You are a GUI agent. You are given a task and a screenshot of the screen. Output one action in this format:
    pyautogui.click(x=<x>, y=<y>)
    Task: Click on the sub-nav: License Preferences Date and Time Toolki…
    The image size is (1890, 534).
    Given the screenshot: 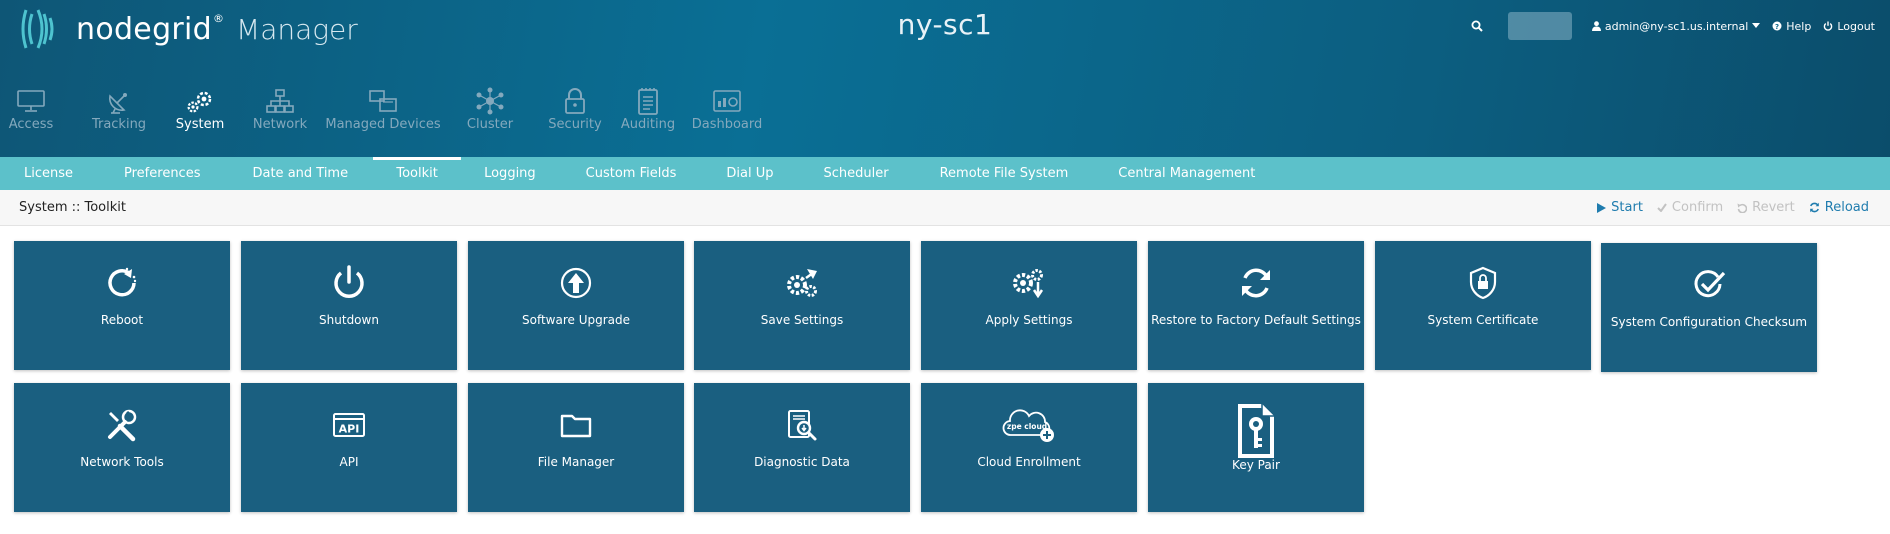 What is the action you would take?
    pyautogui.click(x=945, y=173)
    